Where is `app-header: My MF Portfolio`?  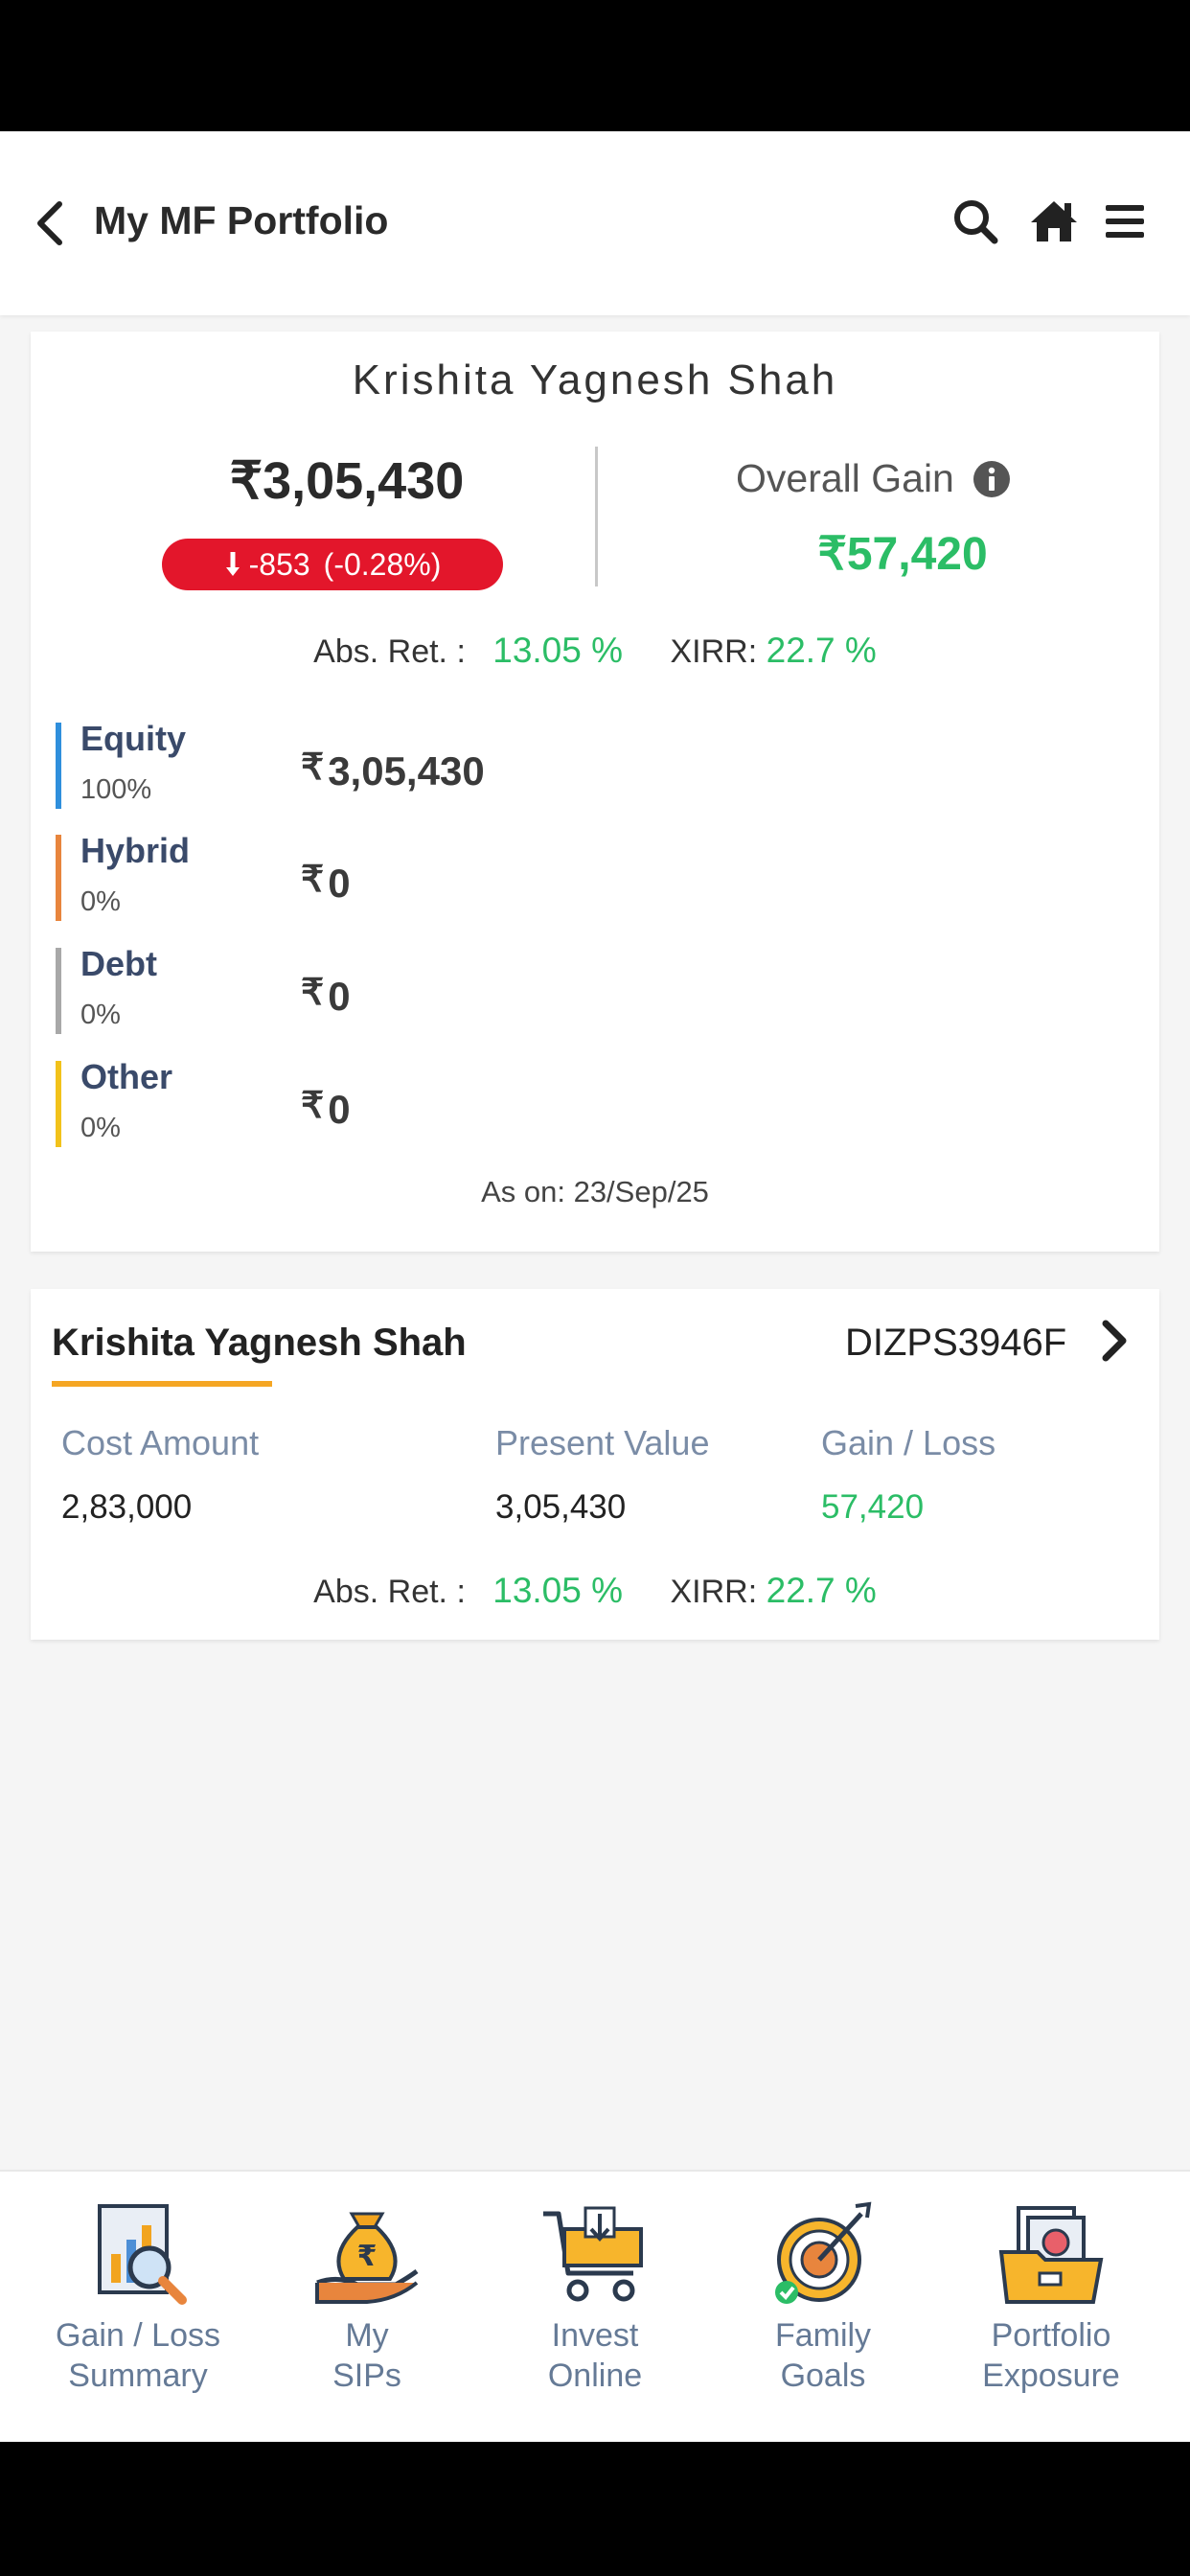
app-header: My MF Portfolio is located at coordinates (595, 223).